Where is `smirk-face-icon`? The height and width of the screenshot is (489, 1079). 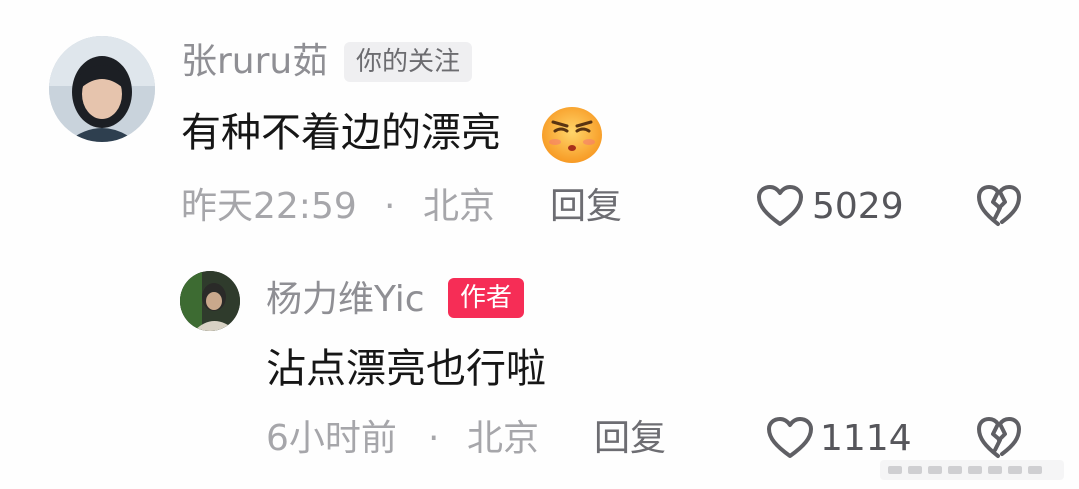 smirk-face-icon is located at coordinates (572, 134).